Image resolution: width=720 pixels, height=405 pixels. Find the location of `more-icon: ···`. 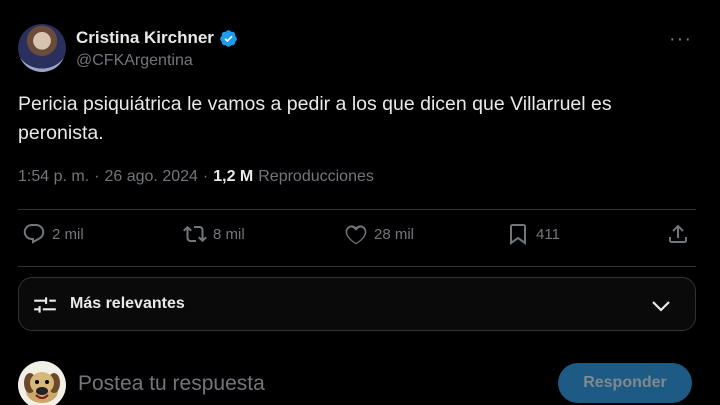

more-icon: ··· is located at coordinates (680, 39).